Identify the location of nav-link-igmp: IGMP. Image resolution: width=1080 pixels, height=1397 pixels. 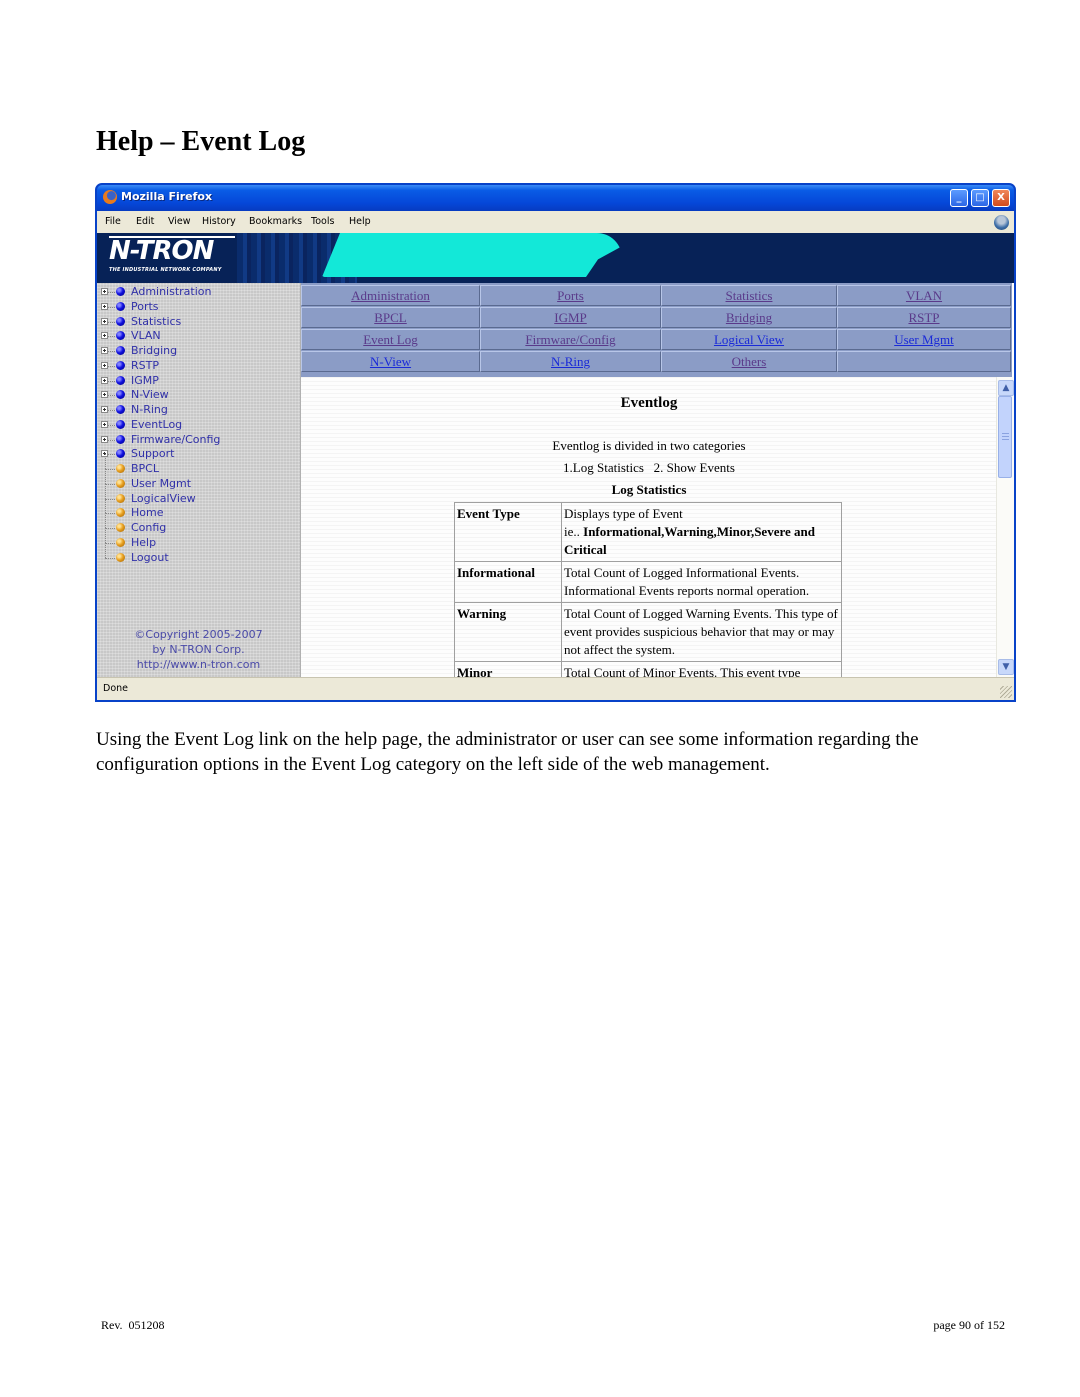
(570, 317).